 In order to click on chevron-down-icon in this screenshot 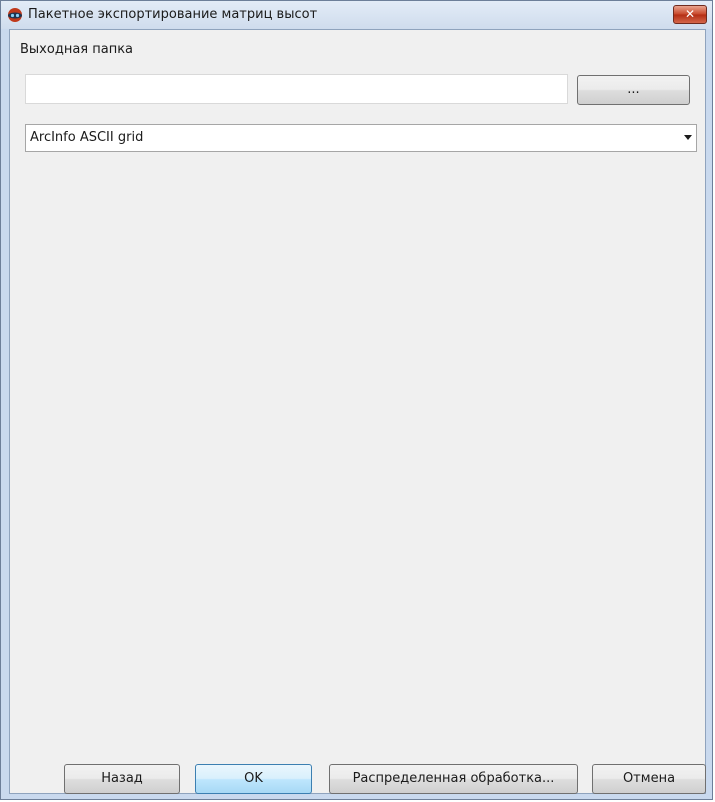, I will do `click(688, 137)`.